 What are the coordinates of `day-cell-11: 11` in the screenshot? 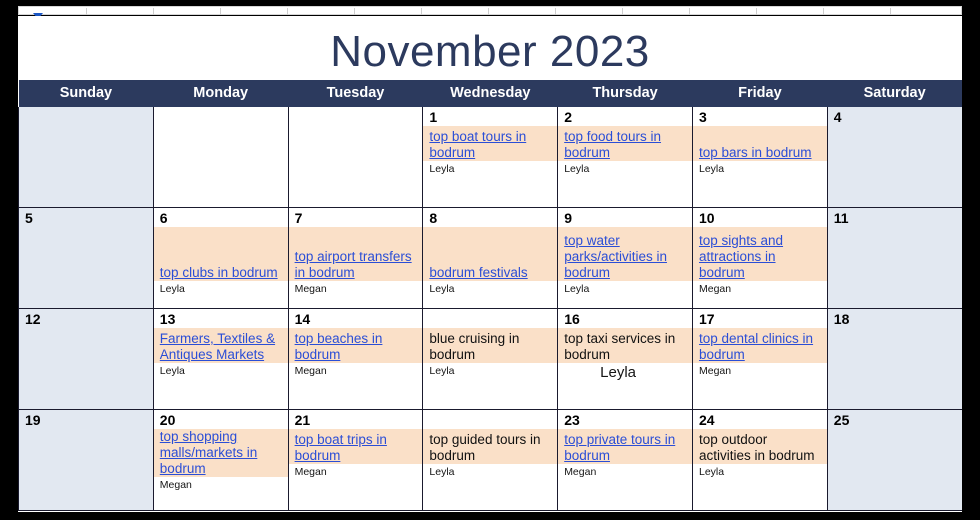 It's located at (894, 258).